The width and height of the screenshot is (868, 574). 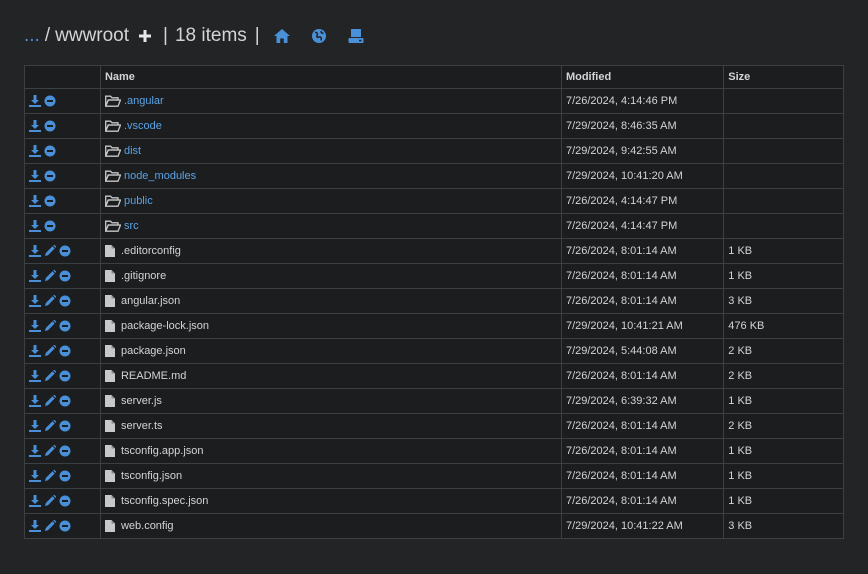 What do you see at coordinates (642, 77) in the screenshot?
I see `column-header-modified: Modified` at bounding box center [642, 77].